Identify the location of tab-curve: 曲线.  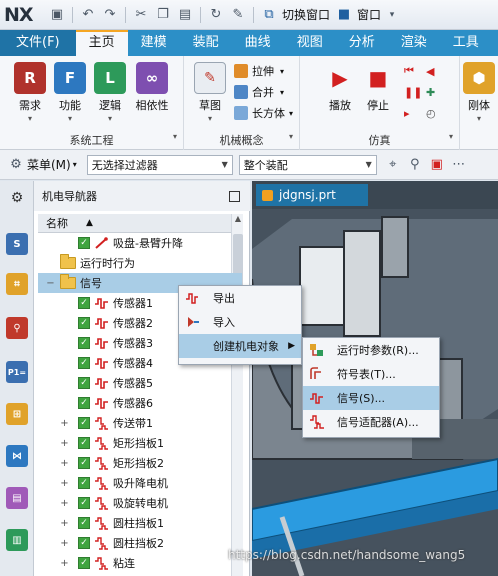
(258, 43).